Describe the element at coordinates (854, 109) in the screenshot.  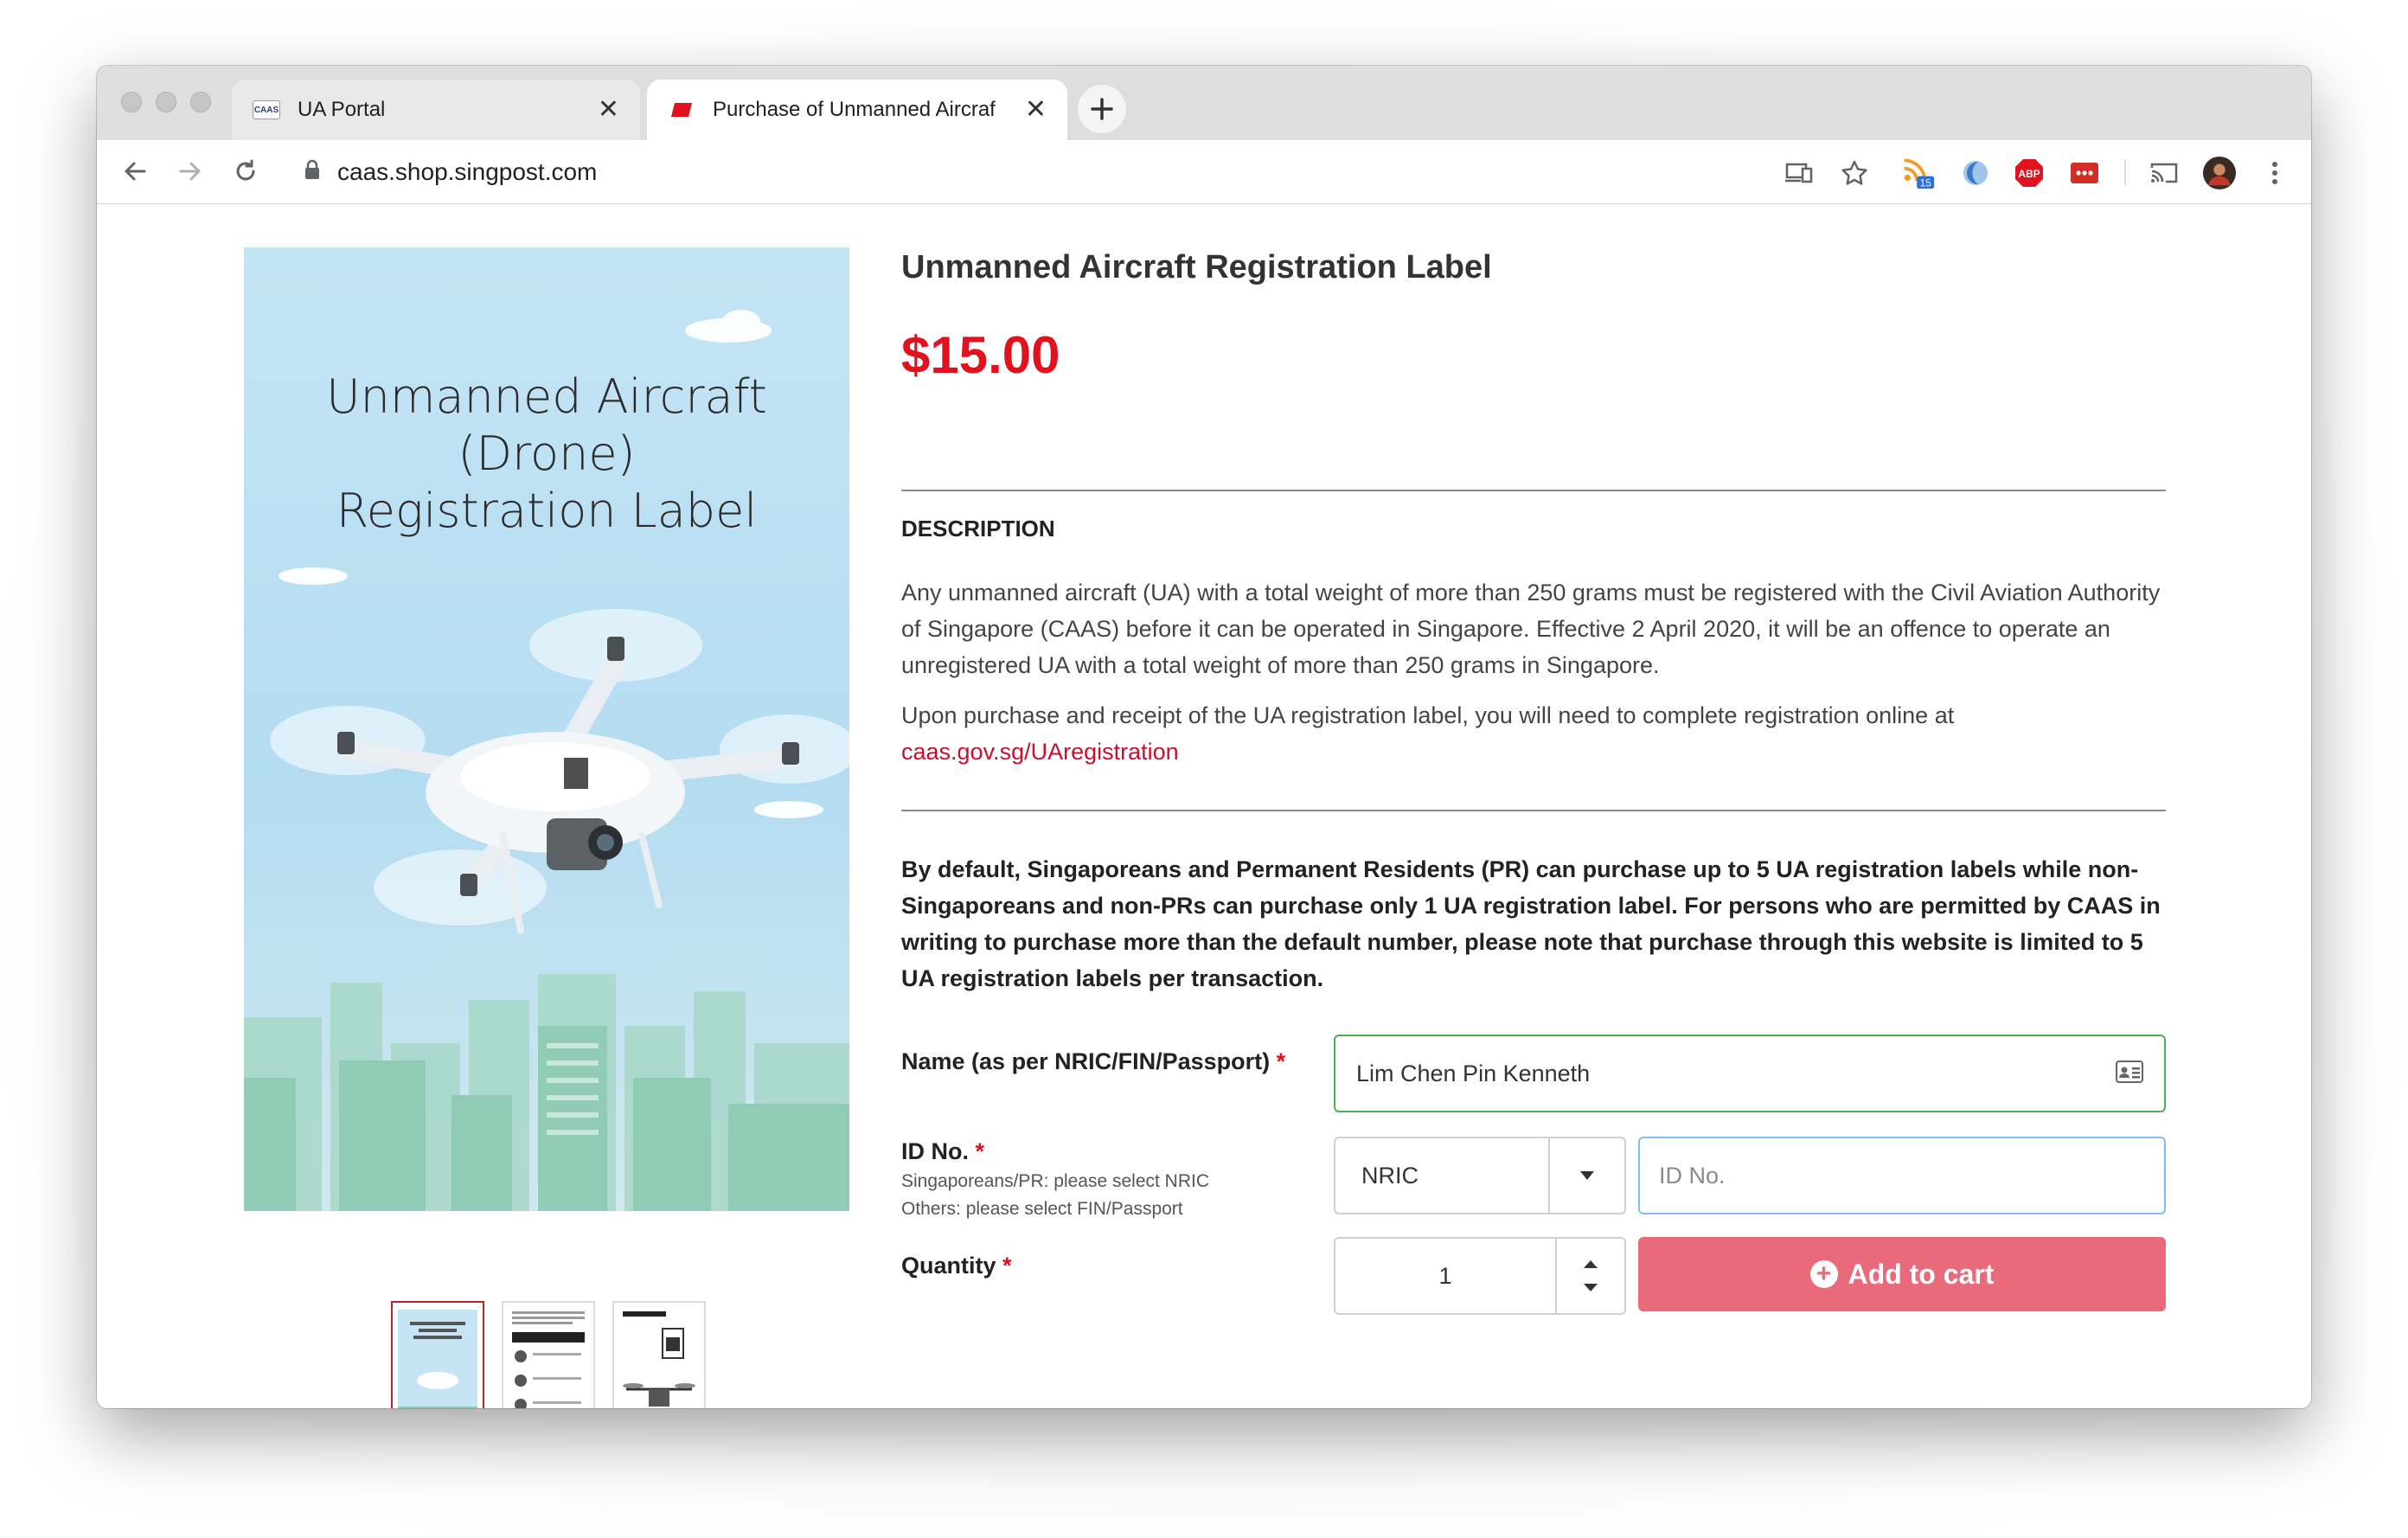
I see `tab-title: Purchase of Unmanned Aircraf` at that location.